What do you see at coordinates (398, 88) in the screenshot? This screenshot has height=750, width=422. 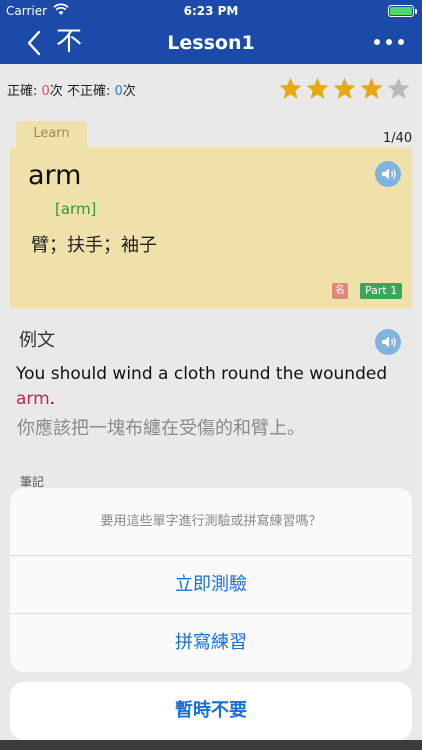 I see `star-empty-icon` at bounding box center [398, 88].